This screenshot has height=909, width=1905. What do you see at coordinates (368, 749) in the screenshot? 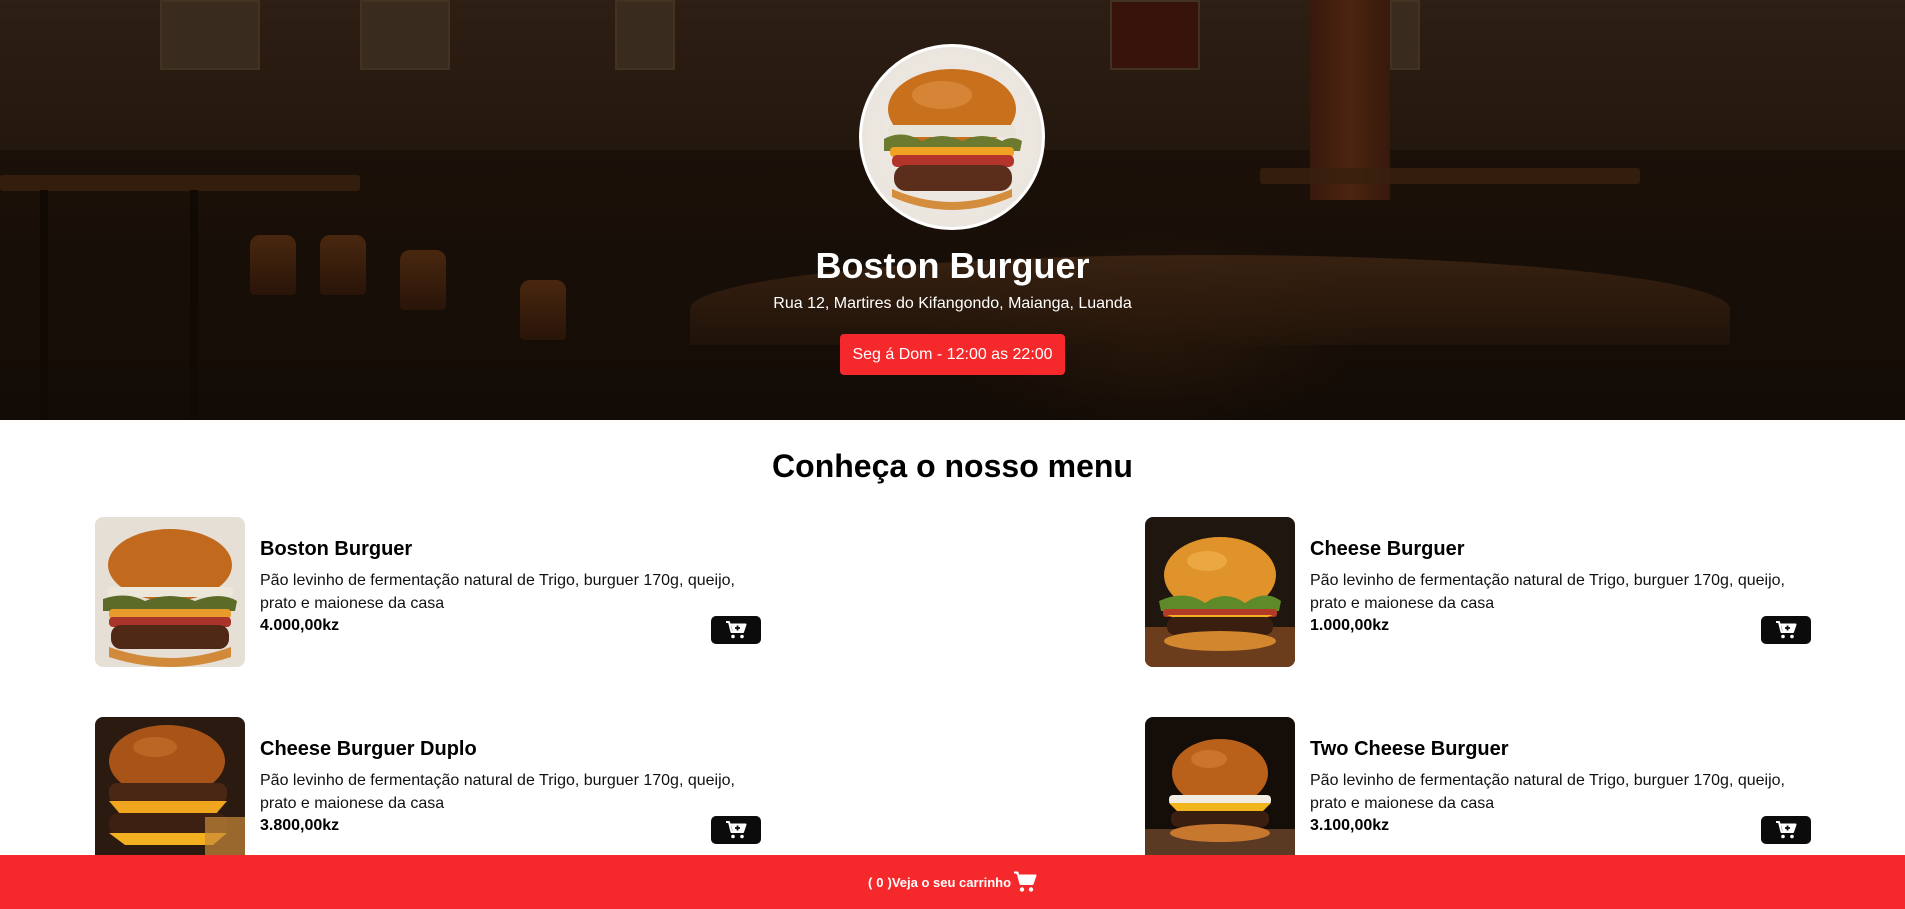
I see `menu-item-name: Cheese Burguer Duplo` at bounding box center [368, 749].